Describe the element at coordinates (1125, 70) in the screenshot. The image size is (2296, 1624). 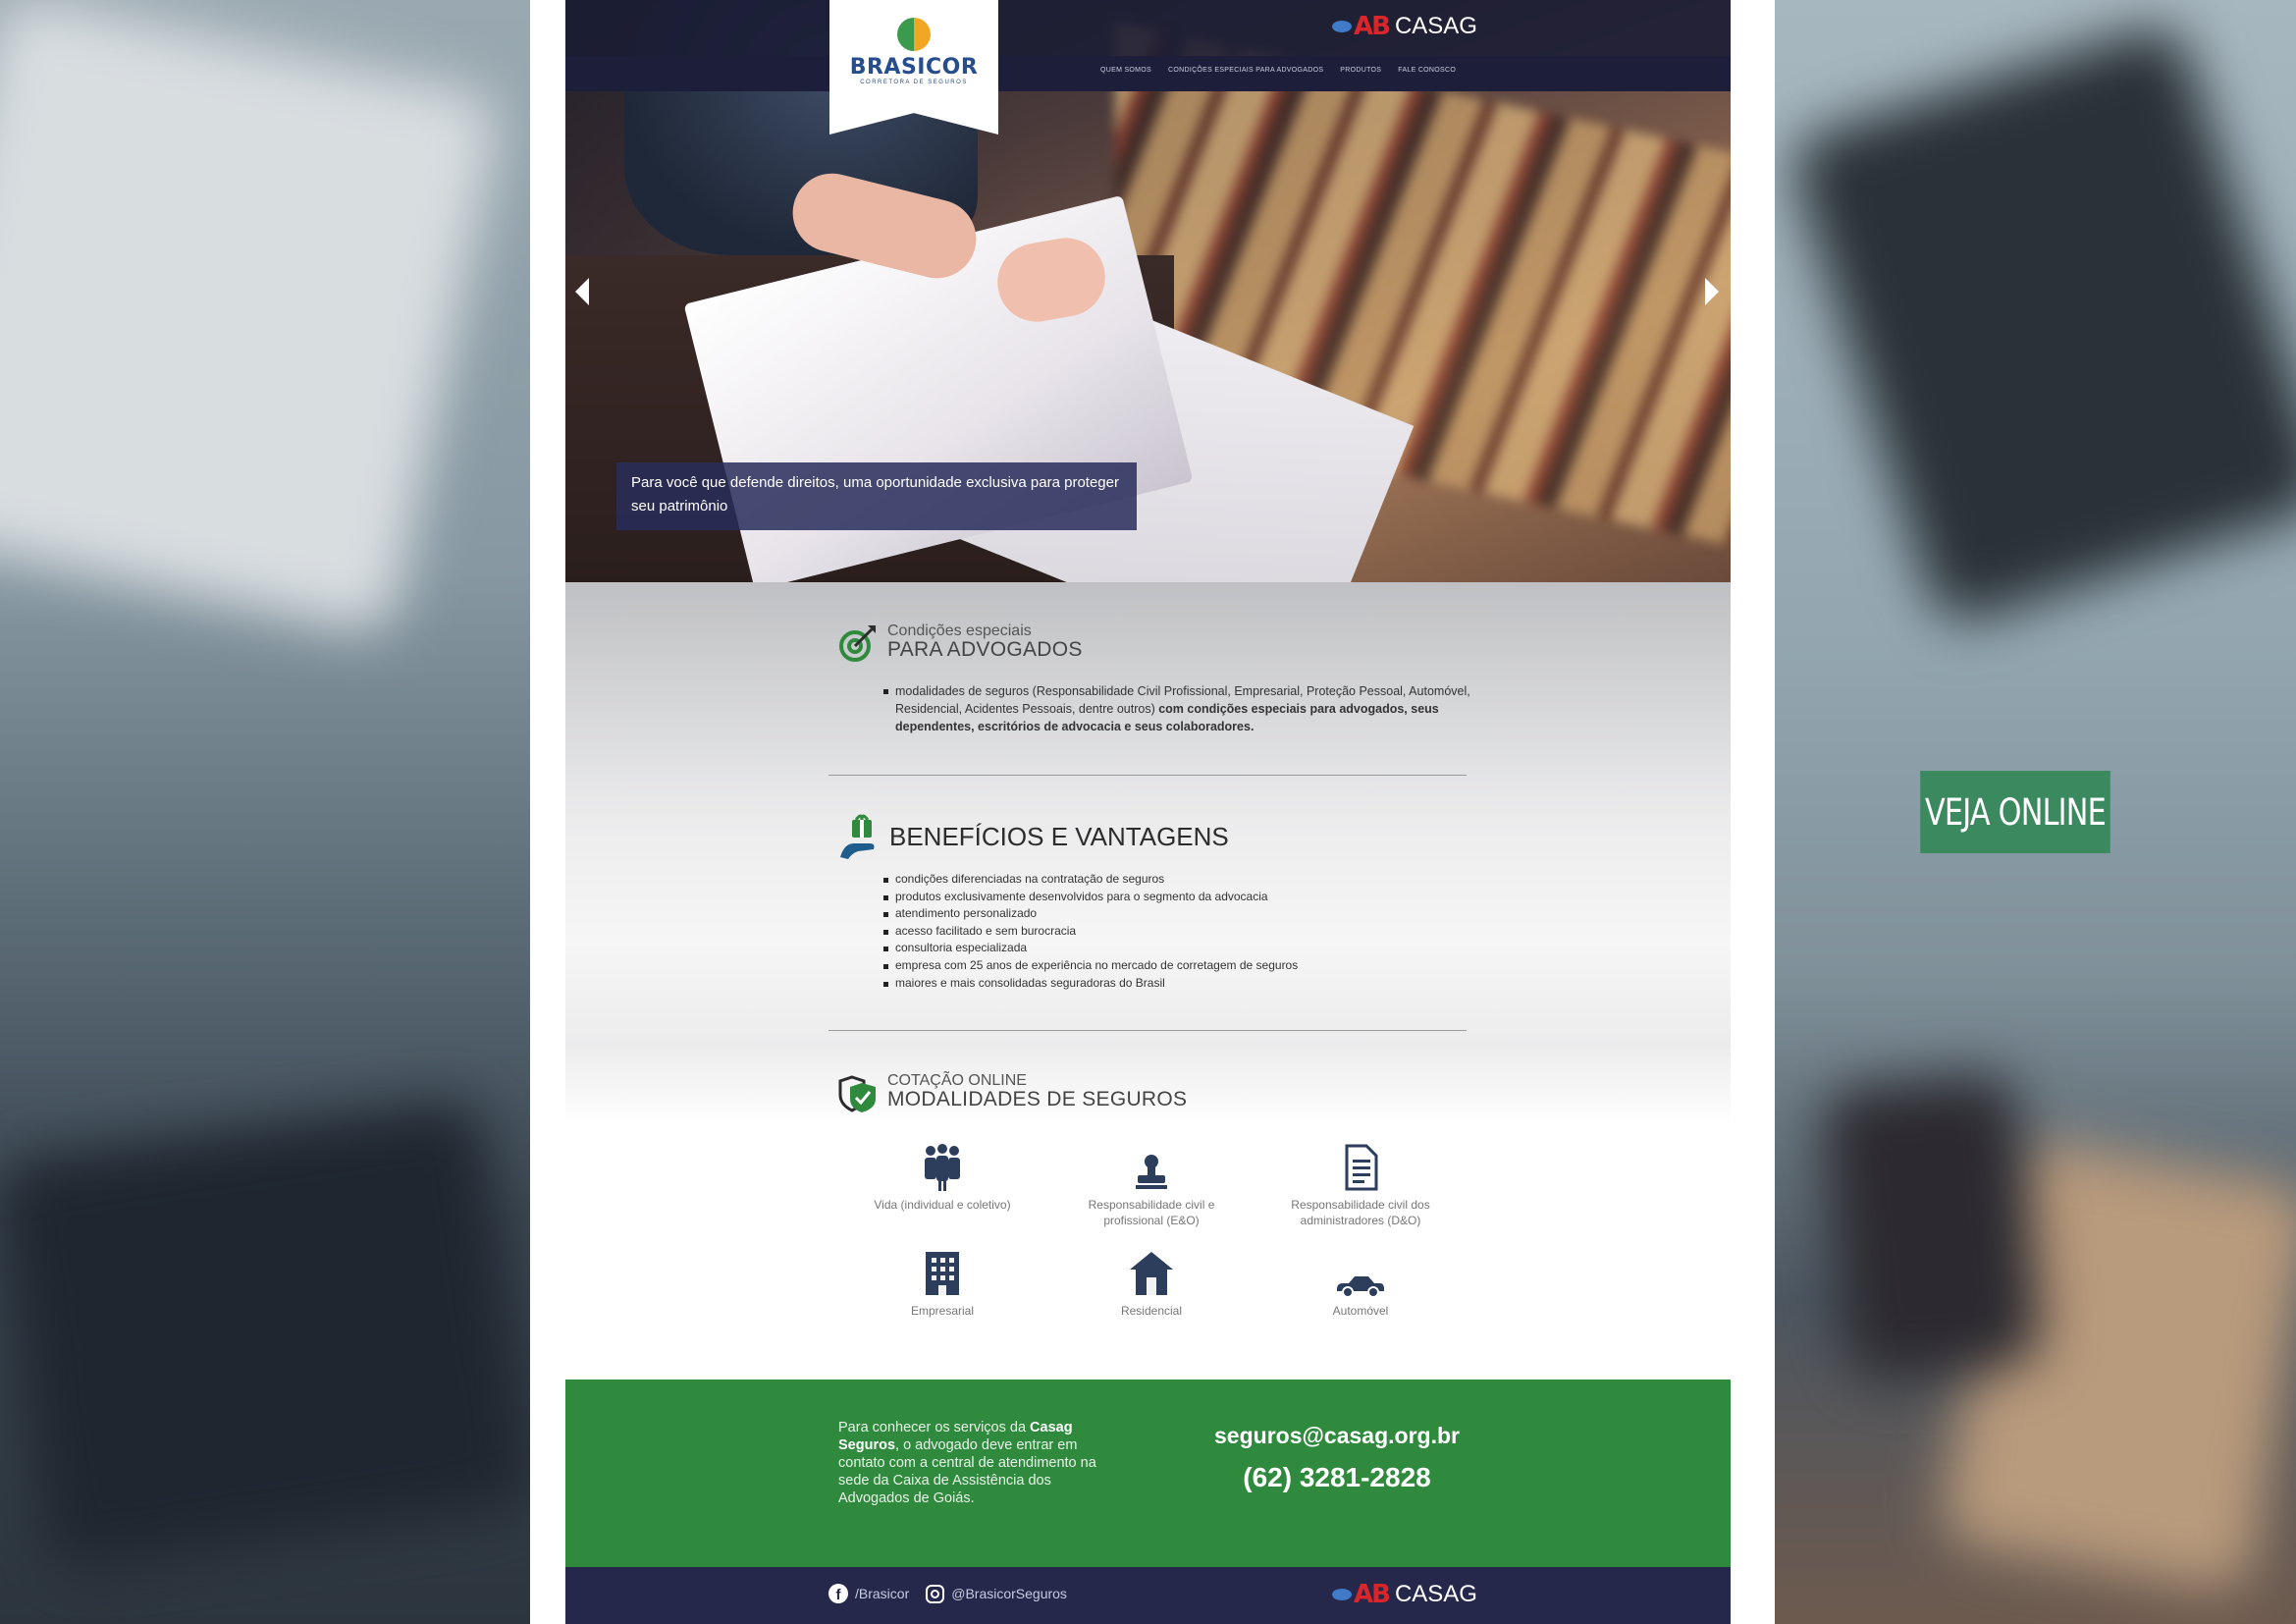
I see `nav-quem-somos: QUEM SOMOS` at that location.